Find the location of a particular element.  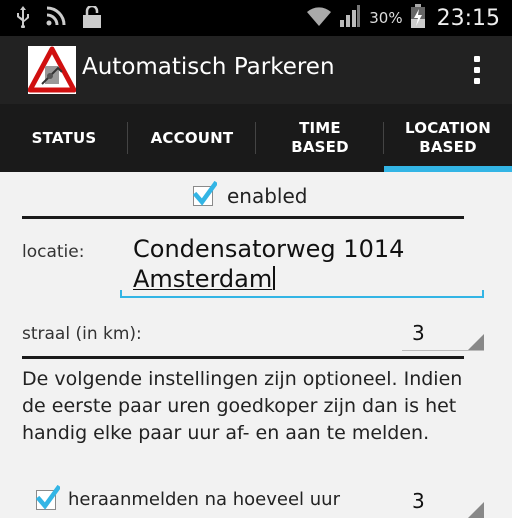

location-input-underline is located at coordinates (302, 297).